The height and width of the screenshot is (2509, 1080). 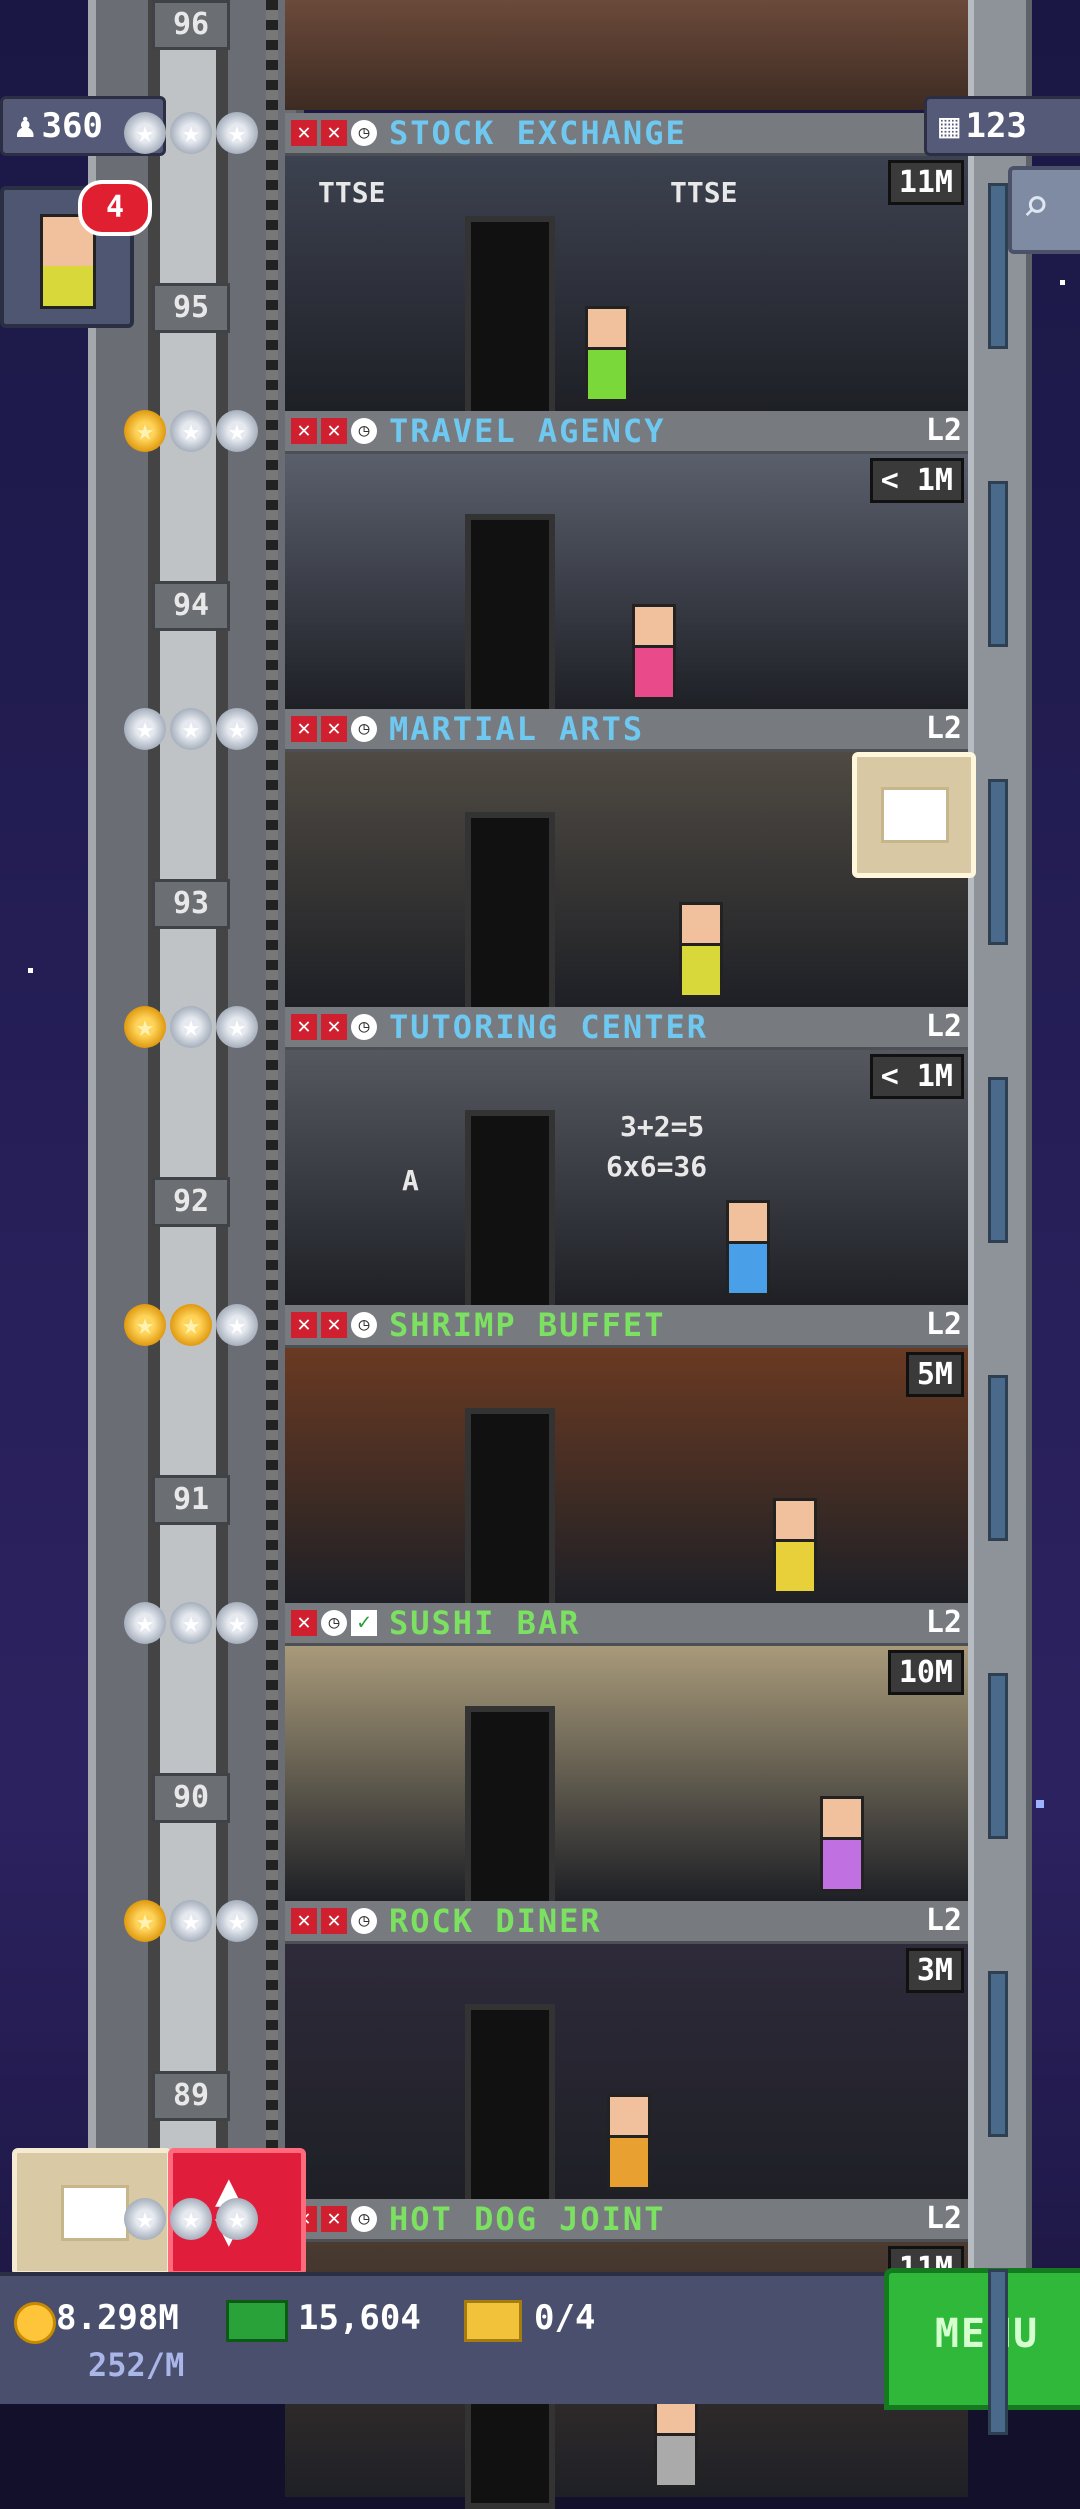 What do you see at coordinates (626, 289) in the screenshot?
I see `floor-room: 11M` at bounding box center [626, 289].